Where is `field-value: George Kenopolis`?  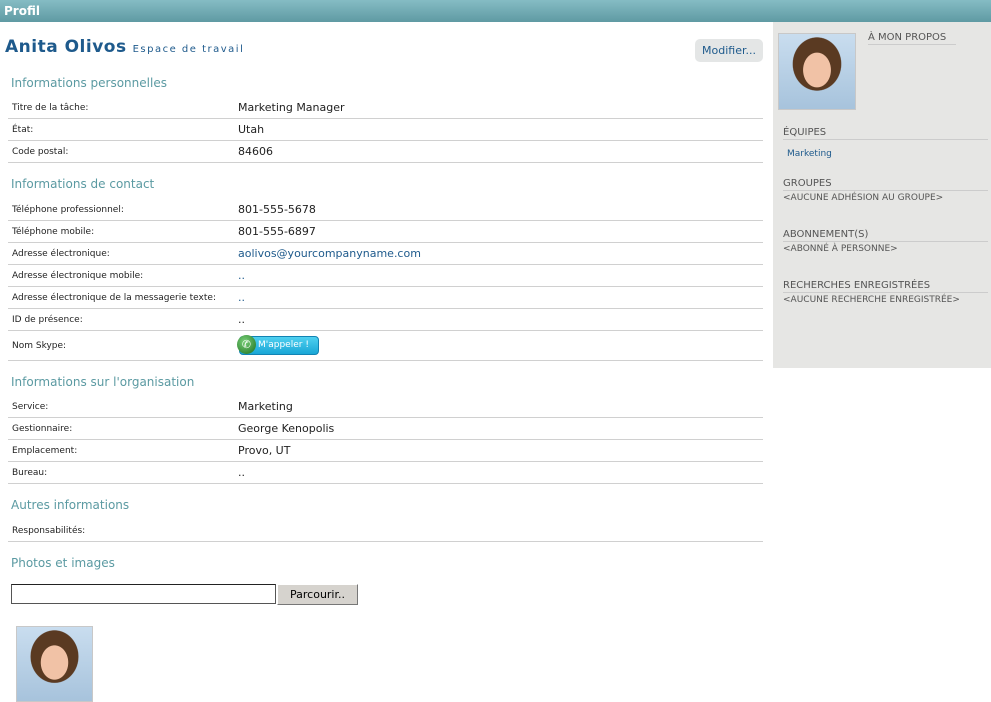 field-value: George Kenopolis is located at coordinates (286, 428).